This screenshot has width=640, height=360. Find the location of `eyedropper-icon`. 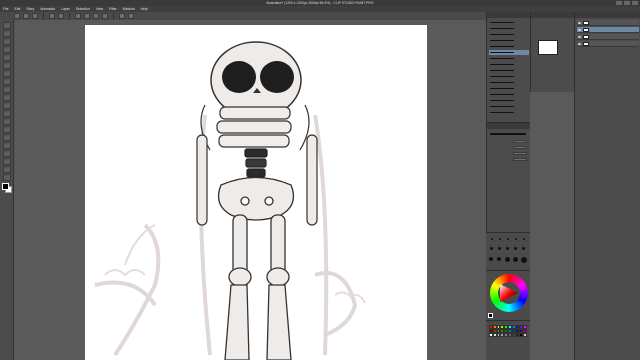

eyedropper-icon is located at coordinates (7, 57).